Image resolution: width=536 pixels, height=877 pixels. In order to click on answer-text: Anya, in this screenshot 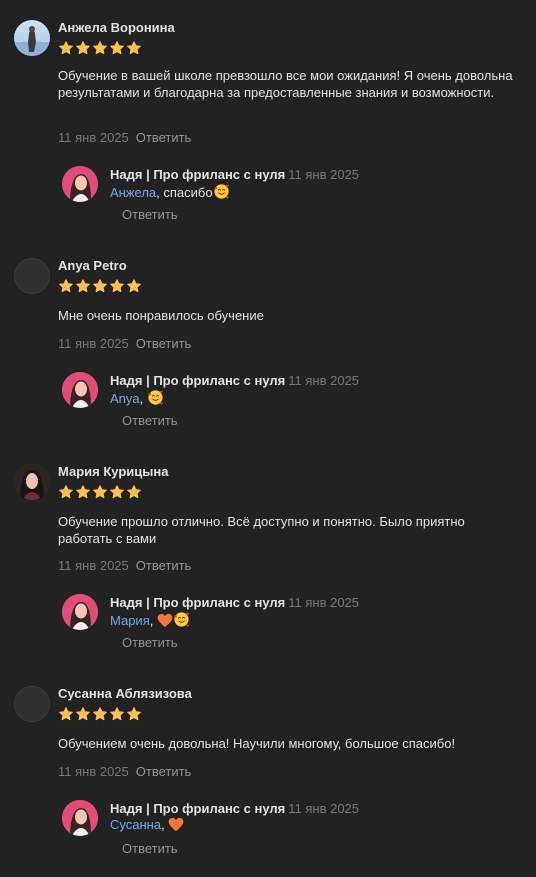, I will do `click(137, 399)`.